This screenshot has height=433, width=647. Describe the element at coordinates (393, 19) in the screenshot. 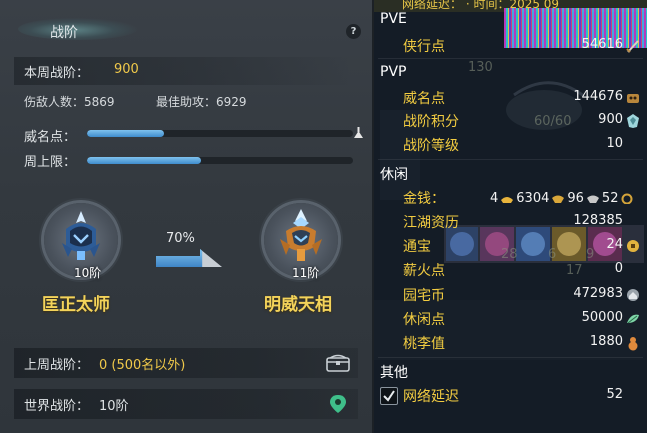

I see `pve-section-title: PVE` at that location.